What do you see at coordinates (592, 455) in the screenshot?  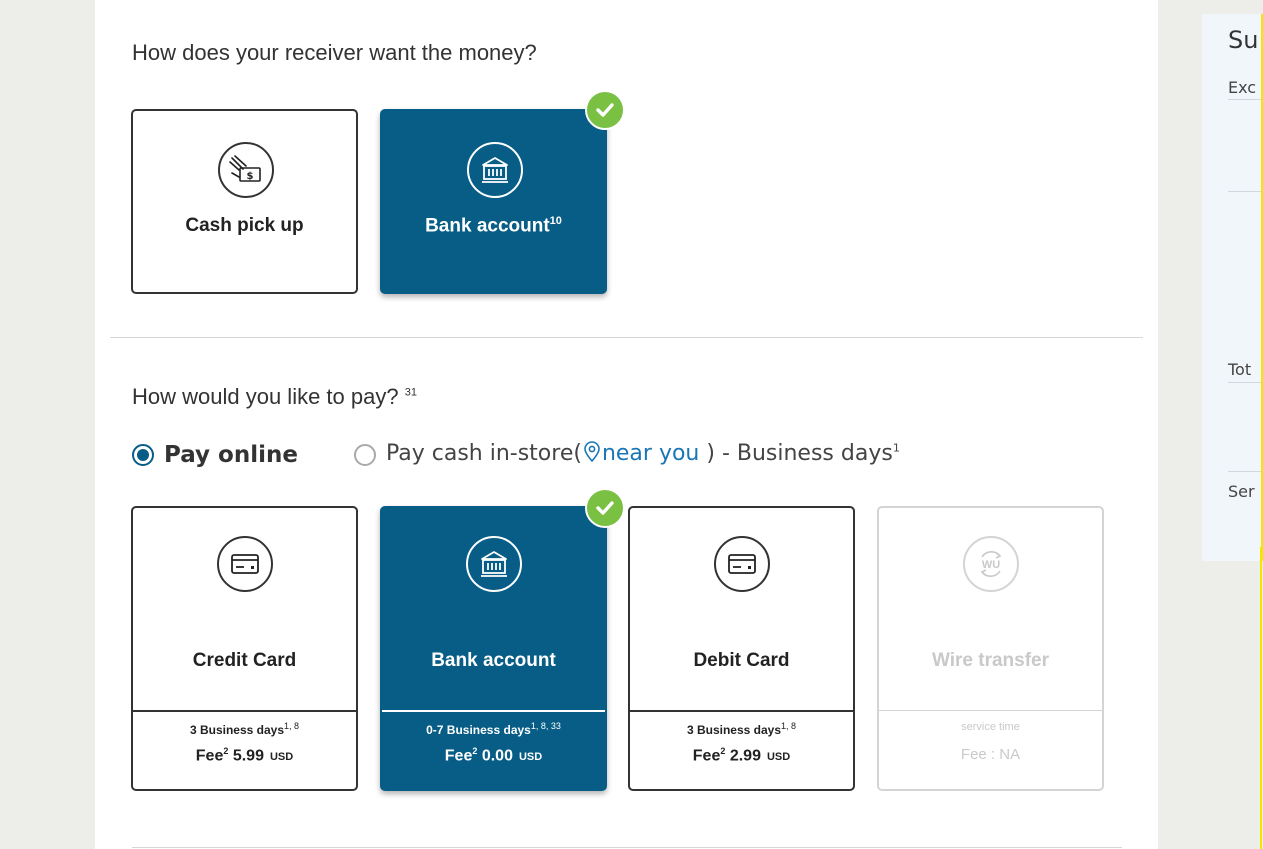 I see `location-pin-icon` at bounding box center [592, 455].